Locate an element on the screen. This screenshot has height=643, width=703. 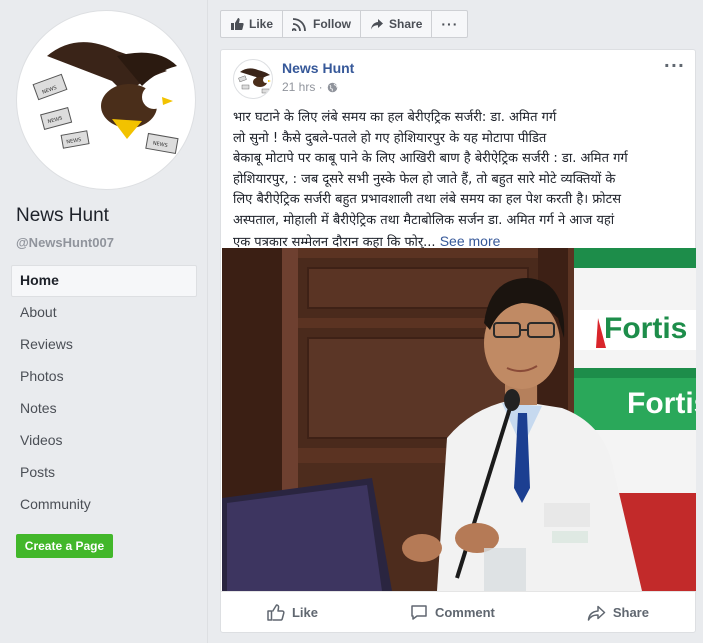
post-like-label: Like is located at coordinates (304, 612).